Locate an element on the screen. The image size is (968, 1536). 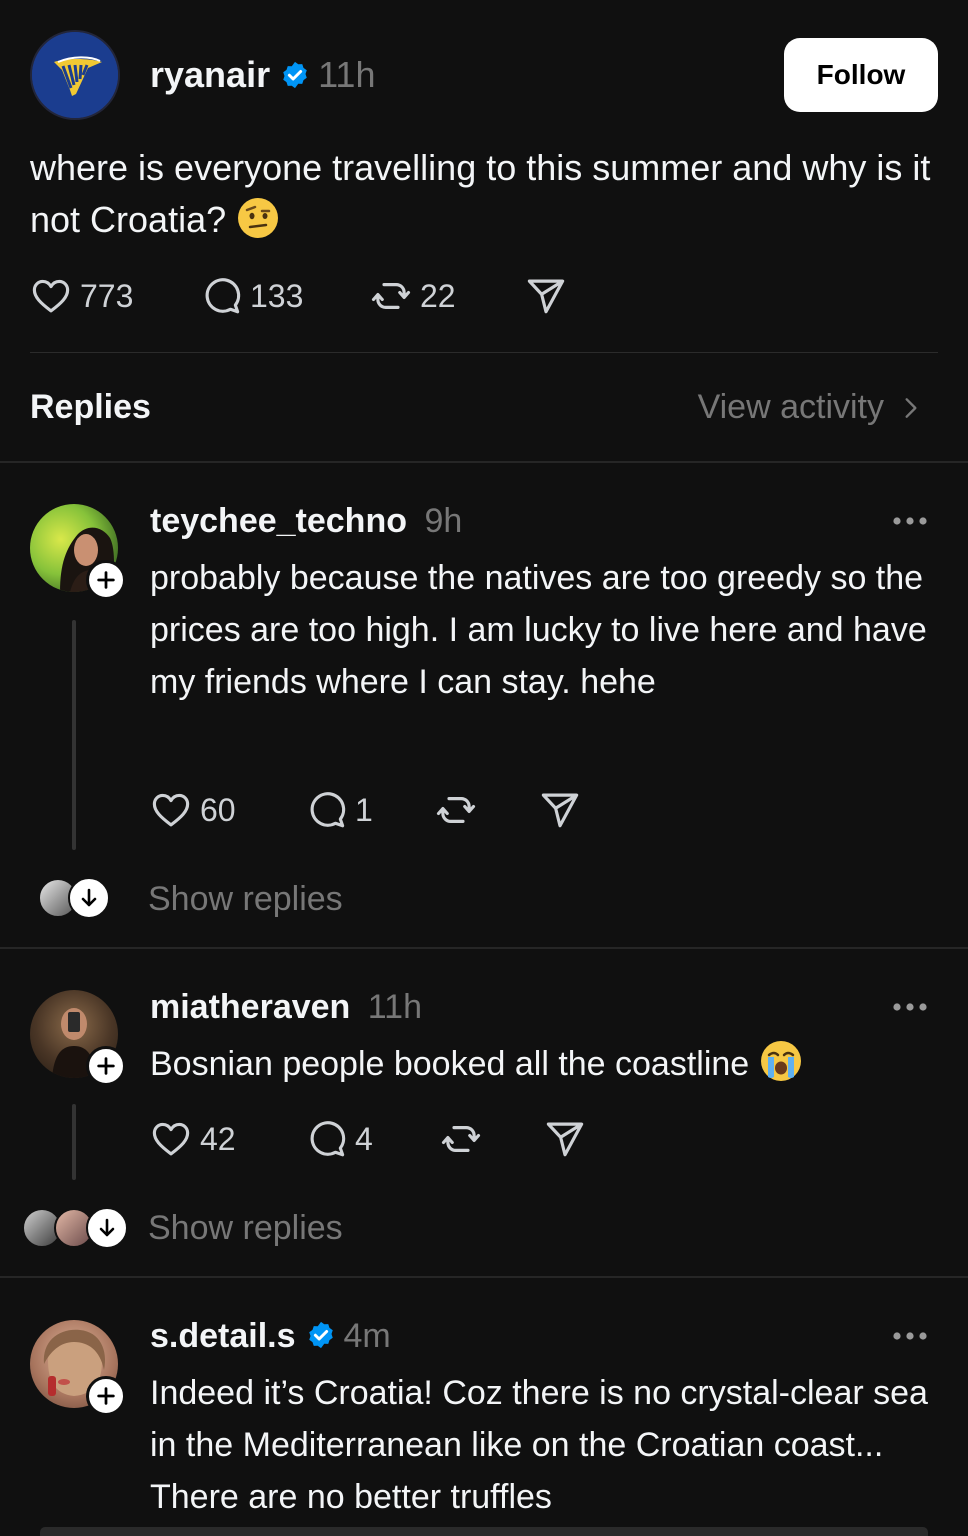
reply-text: Bosnian people booked all the coastline is located at coordinates (450, 1064).